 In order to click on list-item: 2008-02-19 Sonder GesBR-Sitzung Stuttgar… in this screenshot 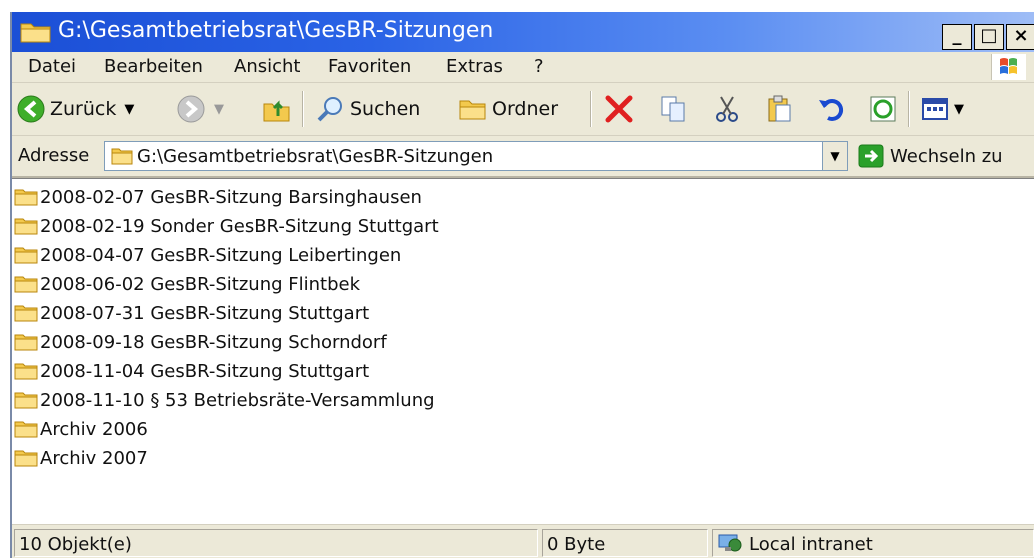, I will do `click(226, 226)`.